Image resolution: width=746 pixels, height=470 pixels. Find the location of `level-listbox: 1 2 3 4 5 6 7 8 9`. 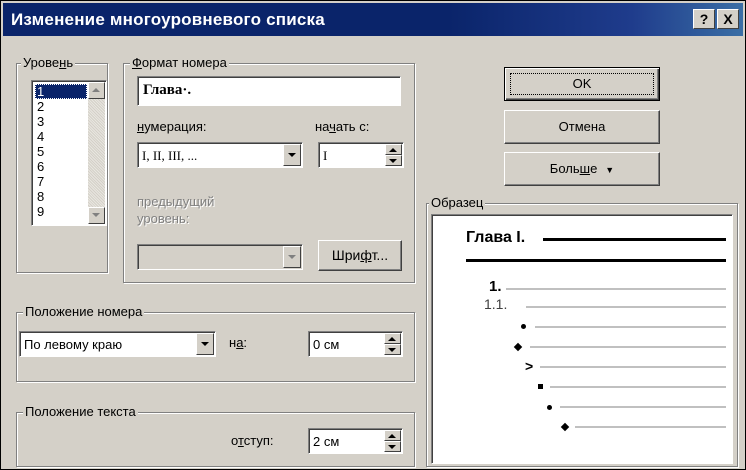

level-listbox: 1 2 3 4 5 6 7 8 9 is located at coordinates (69, 153).